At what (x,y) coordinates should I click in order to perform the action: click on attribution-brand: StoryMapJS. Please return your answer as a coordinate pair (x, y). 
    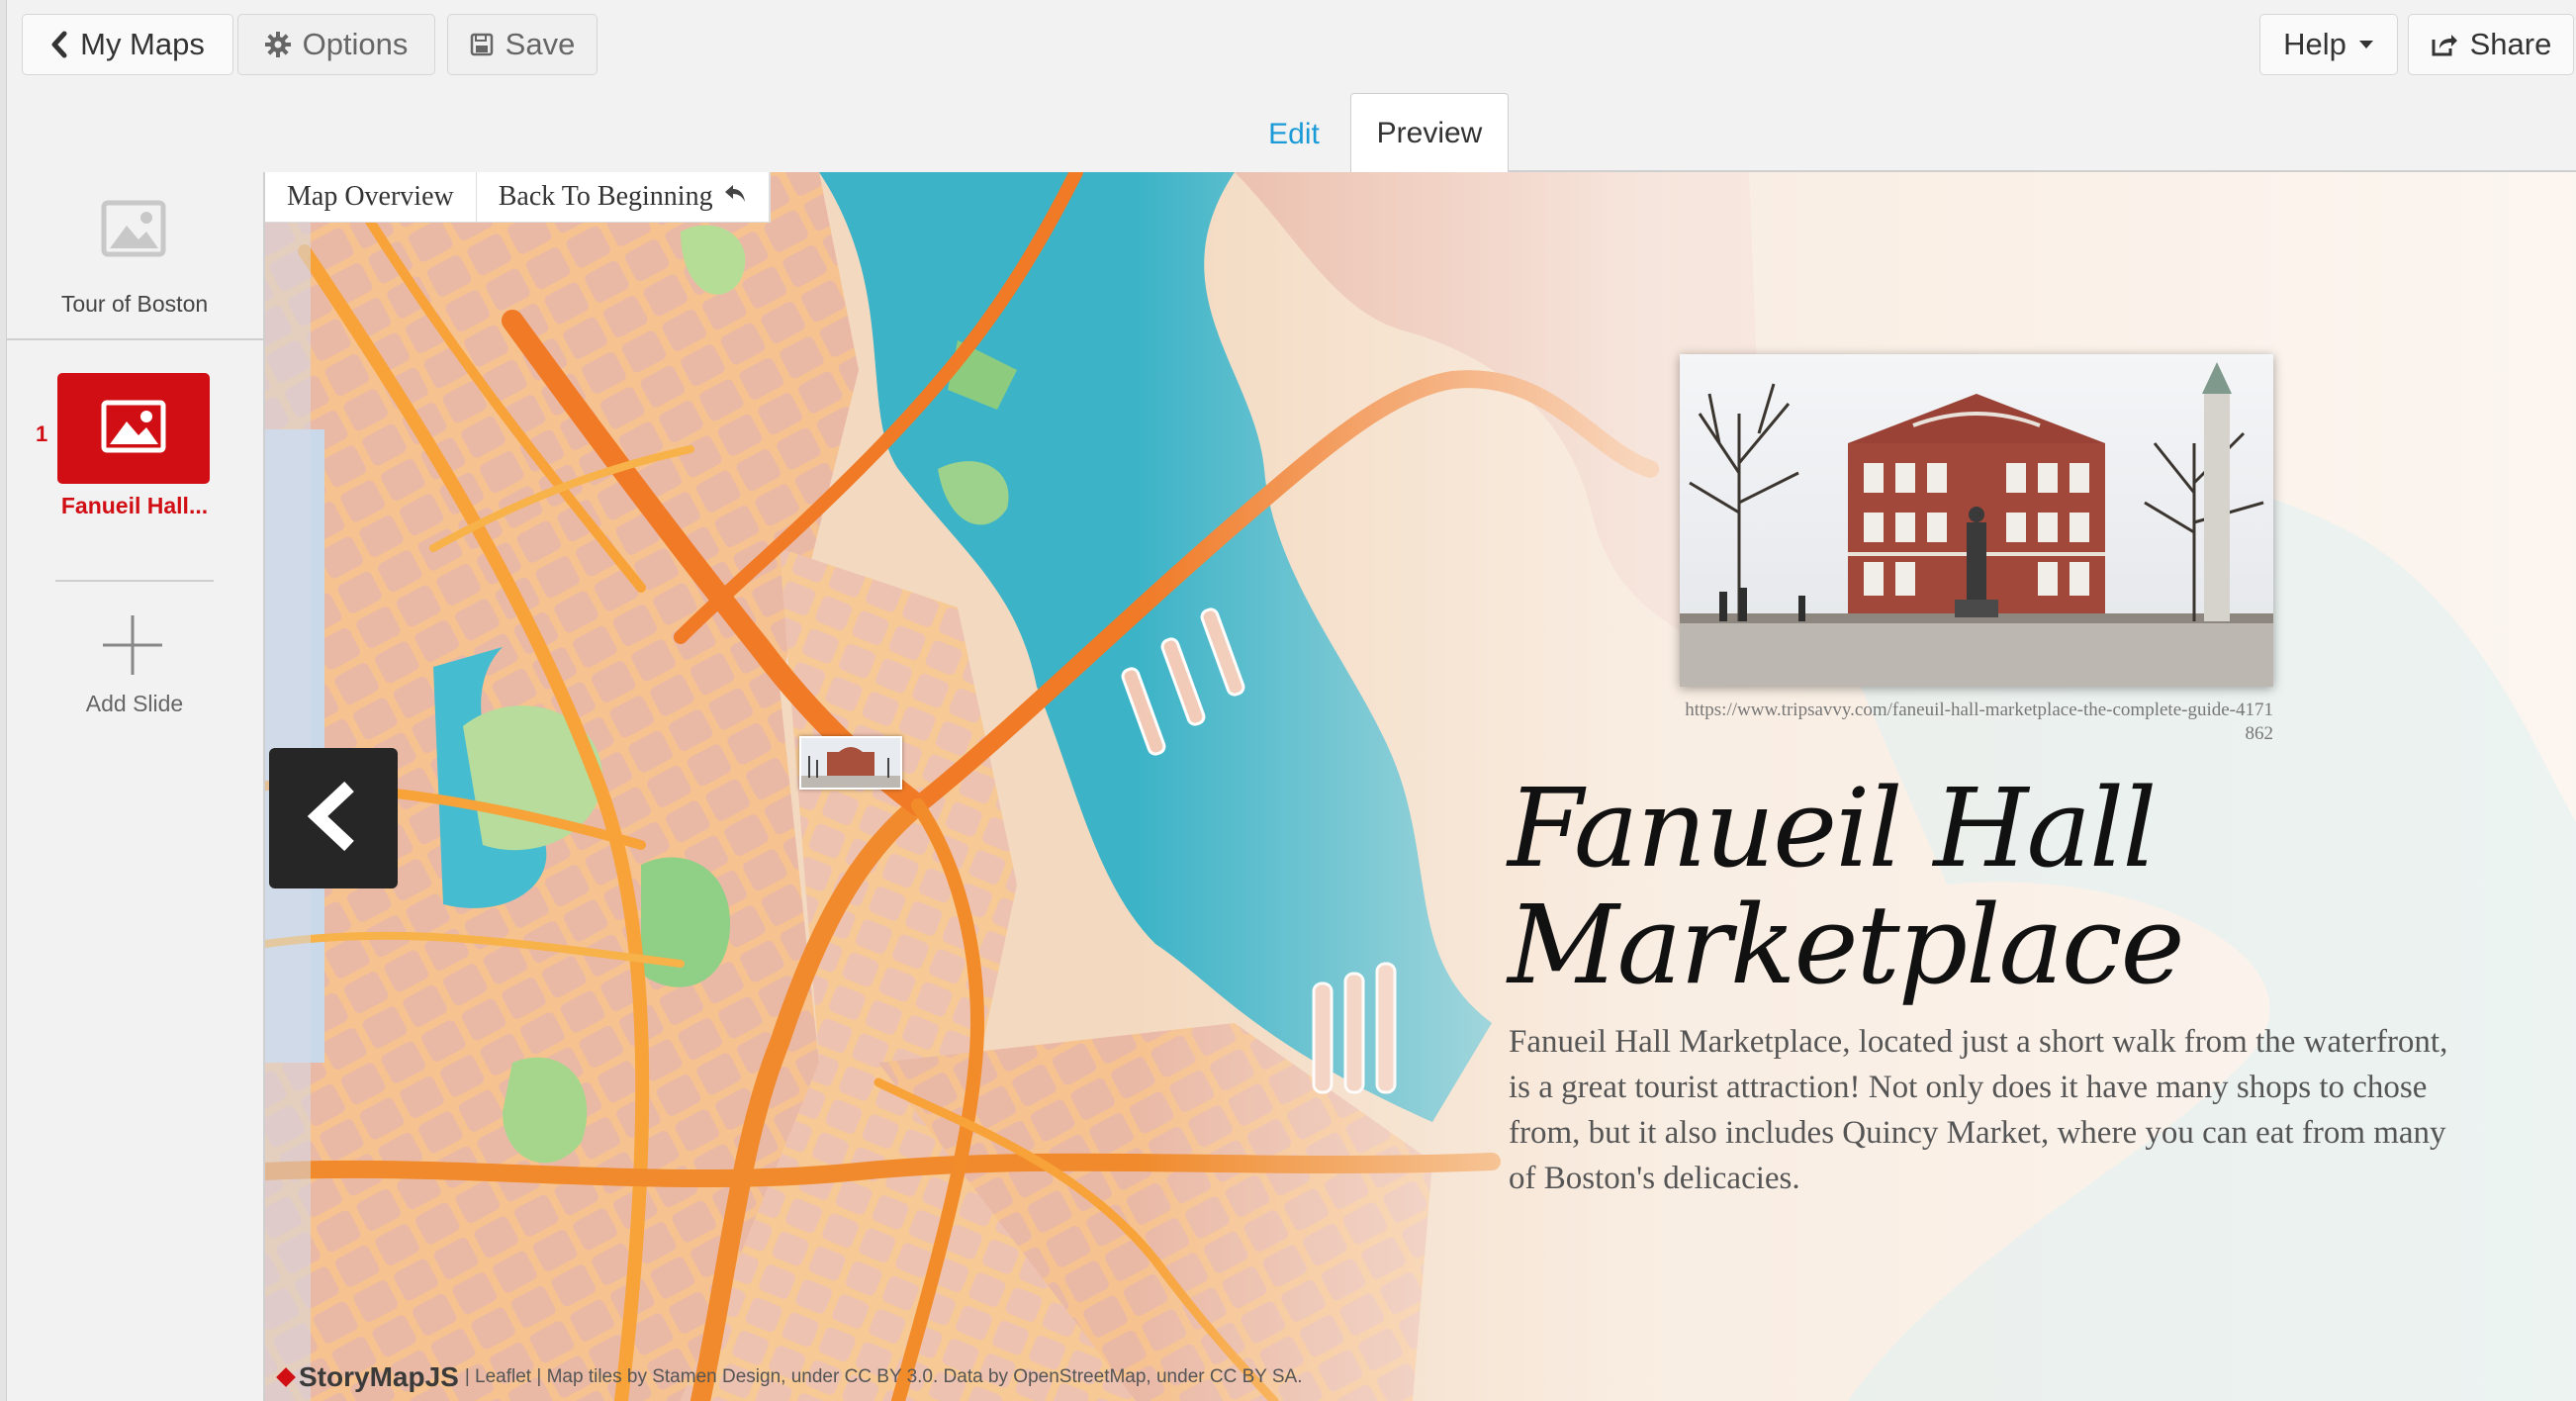
    Looking at the image, I should click on (379, 1377).